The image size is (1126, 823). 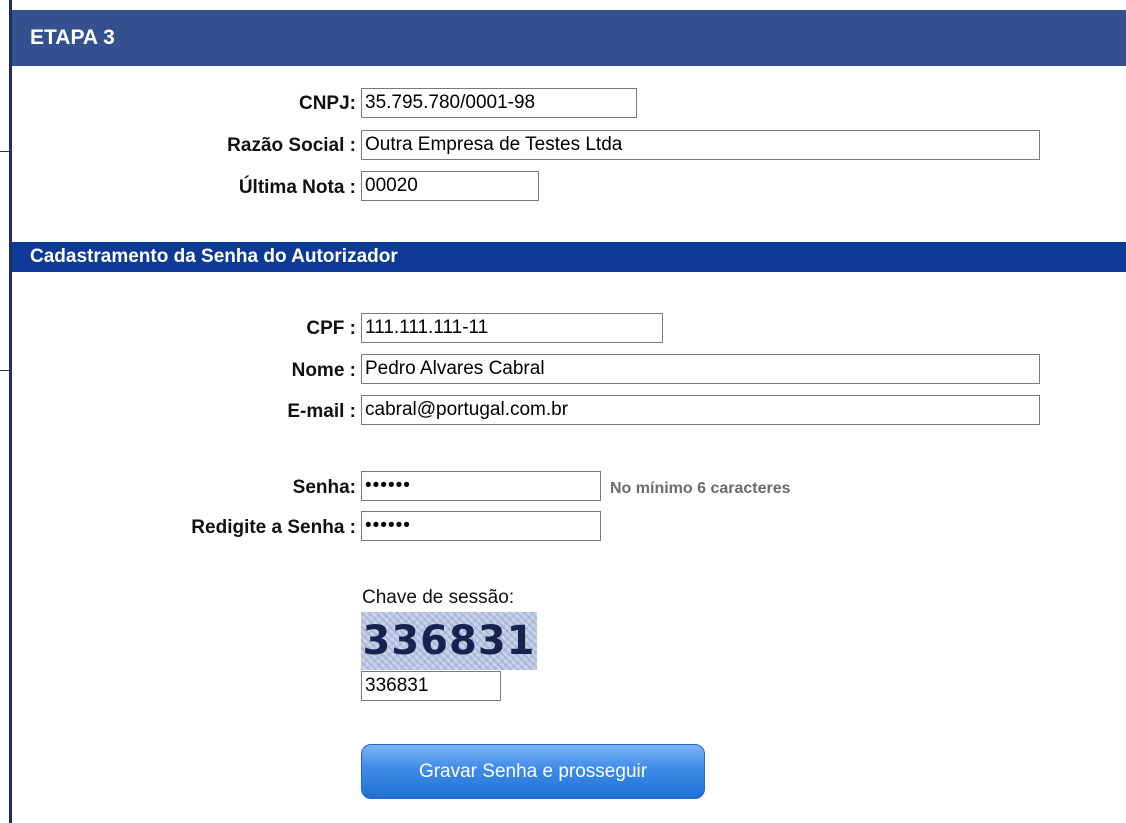 I want to click on captcha-image-text: 336831, so click(x=449, y=641).